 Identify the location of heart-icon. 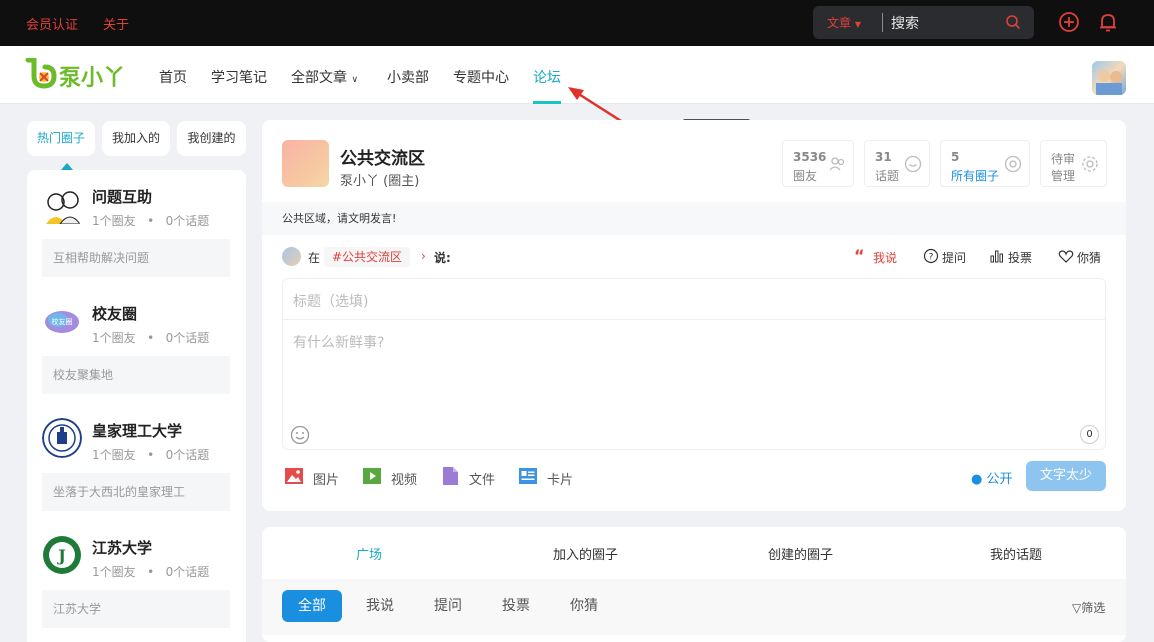
(1066, 256).